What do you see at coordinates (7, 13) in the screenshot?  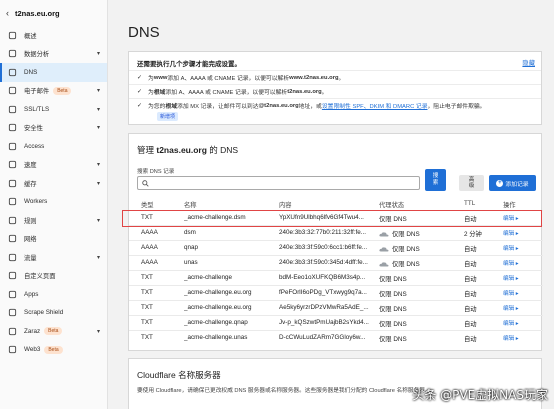 I see `chevron-left-icon: ‹` at bounding box center [7, 13].